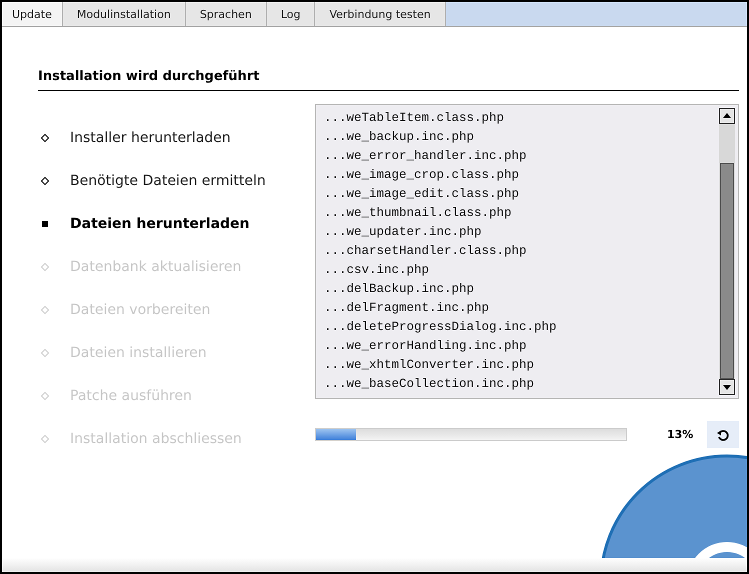  I want to click on log-line: ...deleteProgressDialog.inc.php, so click(441, 327).